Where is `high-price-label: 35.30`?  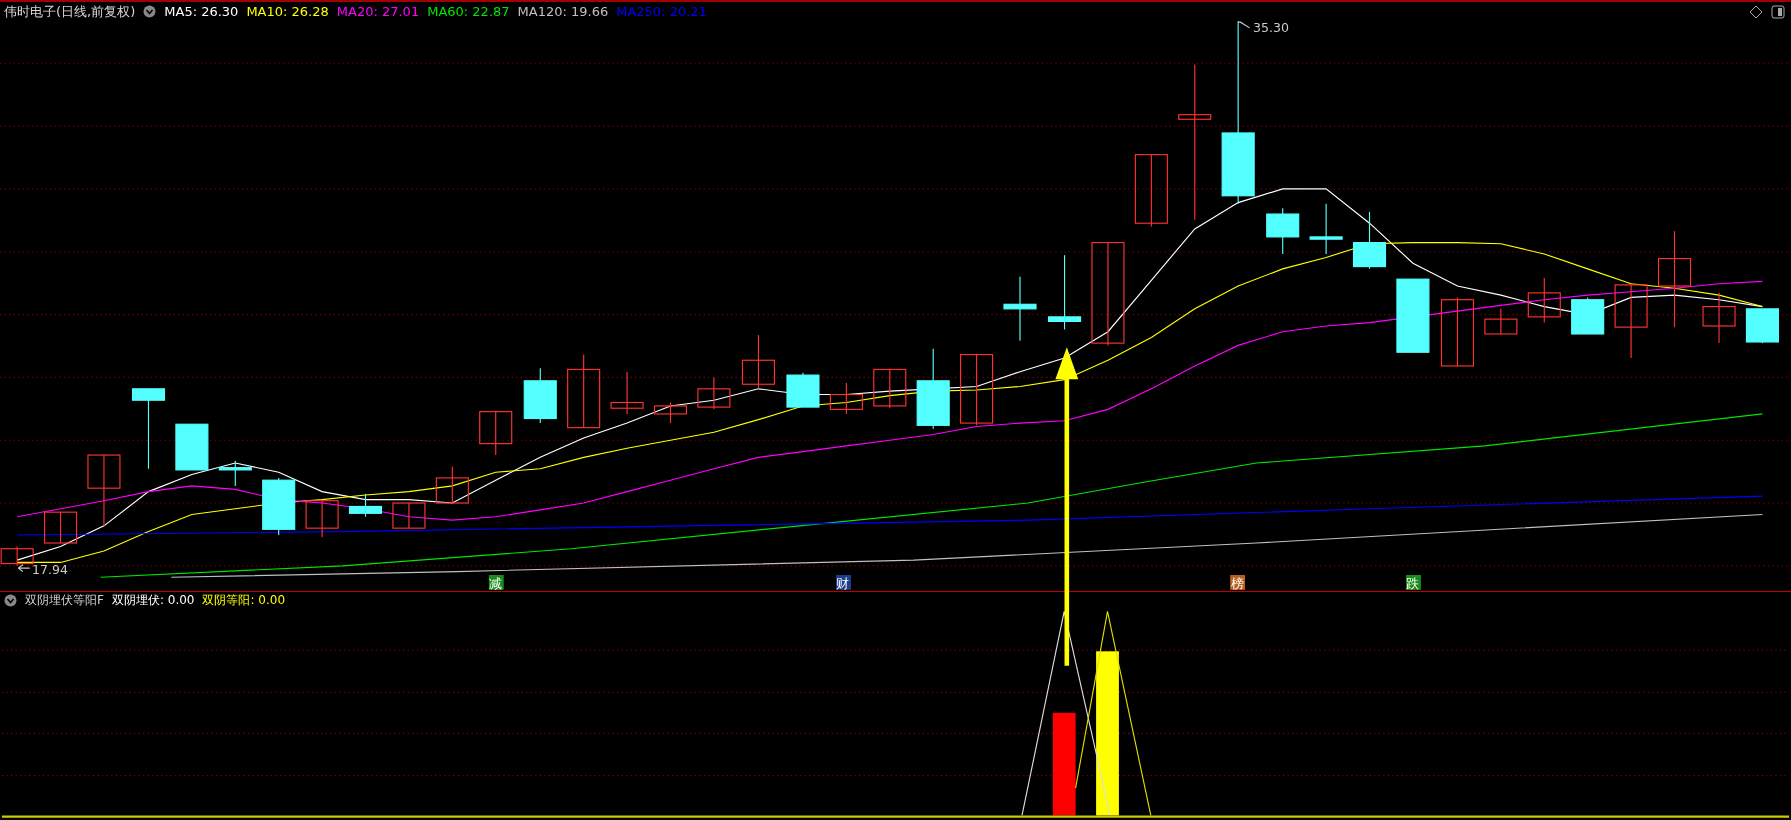 high-price-label: 35.30 is located at coordinates (1271, 28).